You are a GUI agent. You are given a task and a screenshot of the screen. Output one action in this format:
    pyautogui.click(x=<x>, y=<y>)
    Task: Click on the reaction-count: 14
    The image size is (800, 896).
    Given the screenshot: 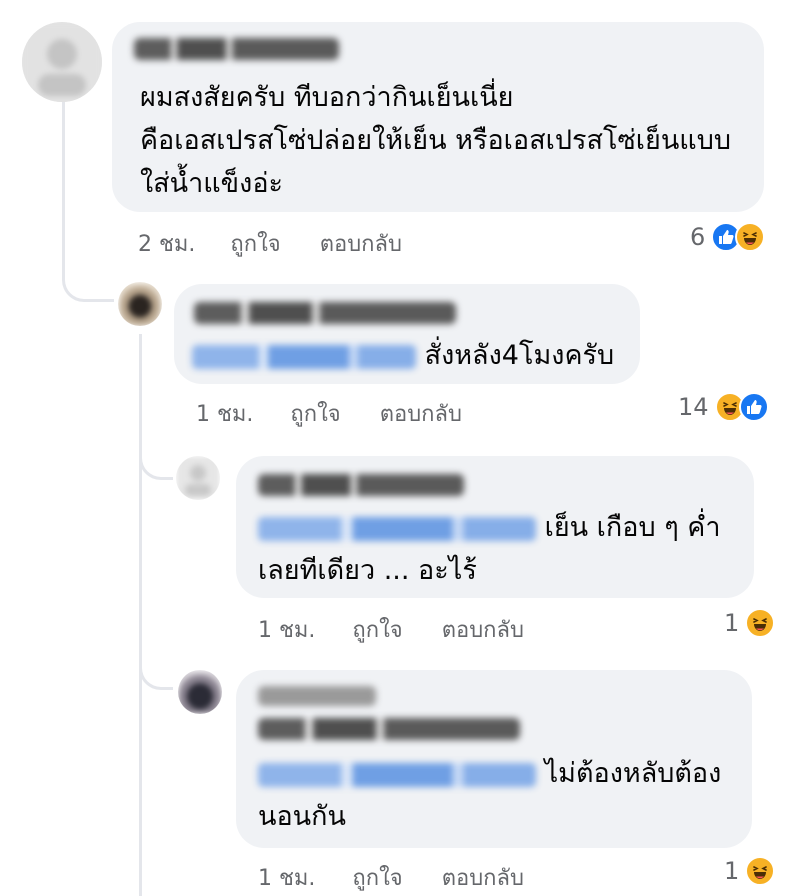 What is the action you would take?
    pyautogui.click(x=693, y=407)
    